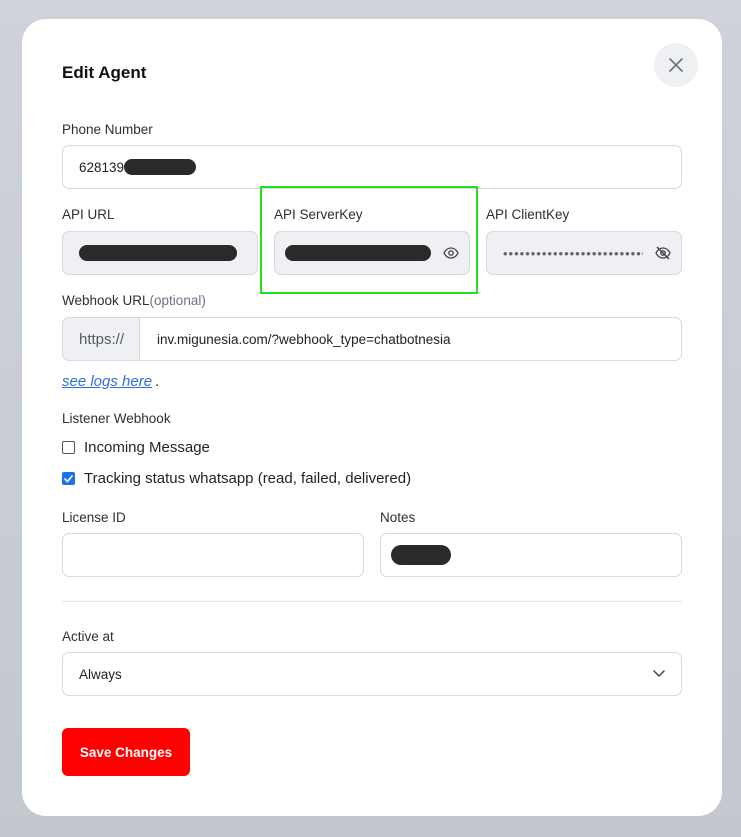 The image size is (741, 837). I want to click on api-url-input, so click(160, 253).